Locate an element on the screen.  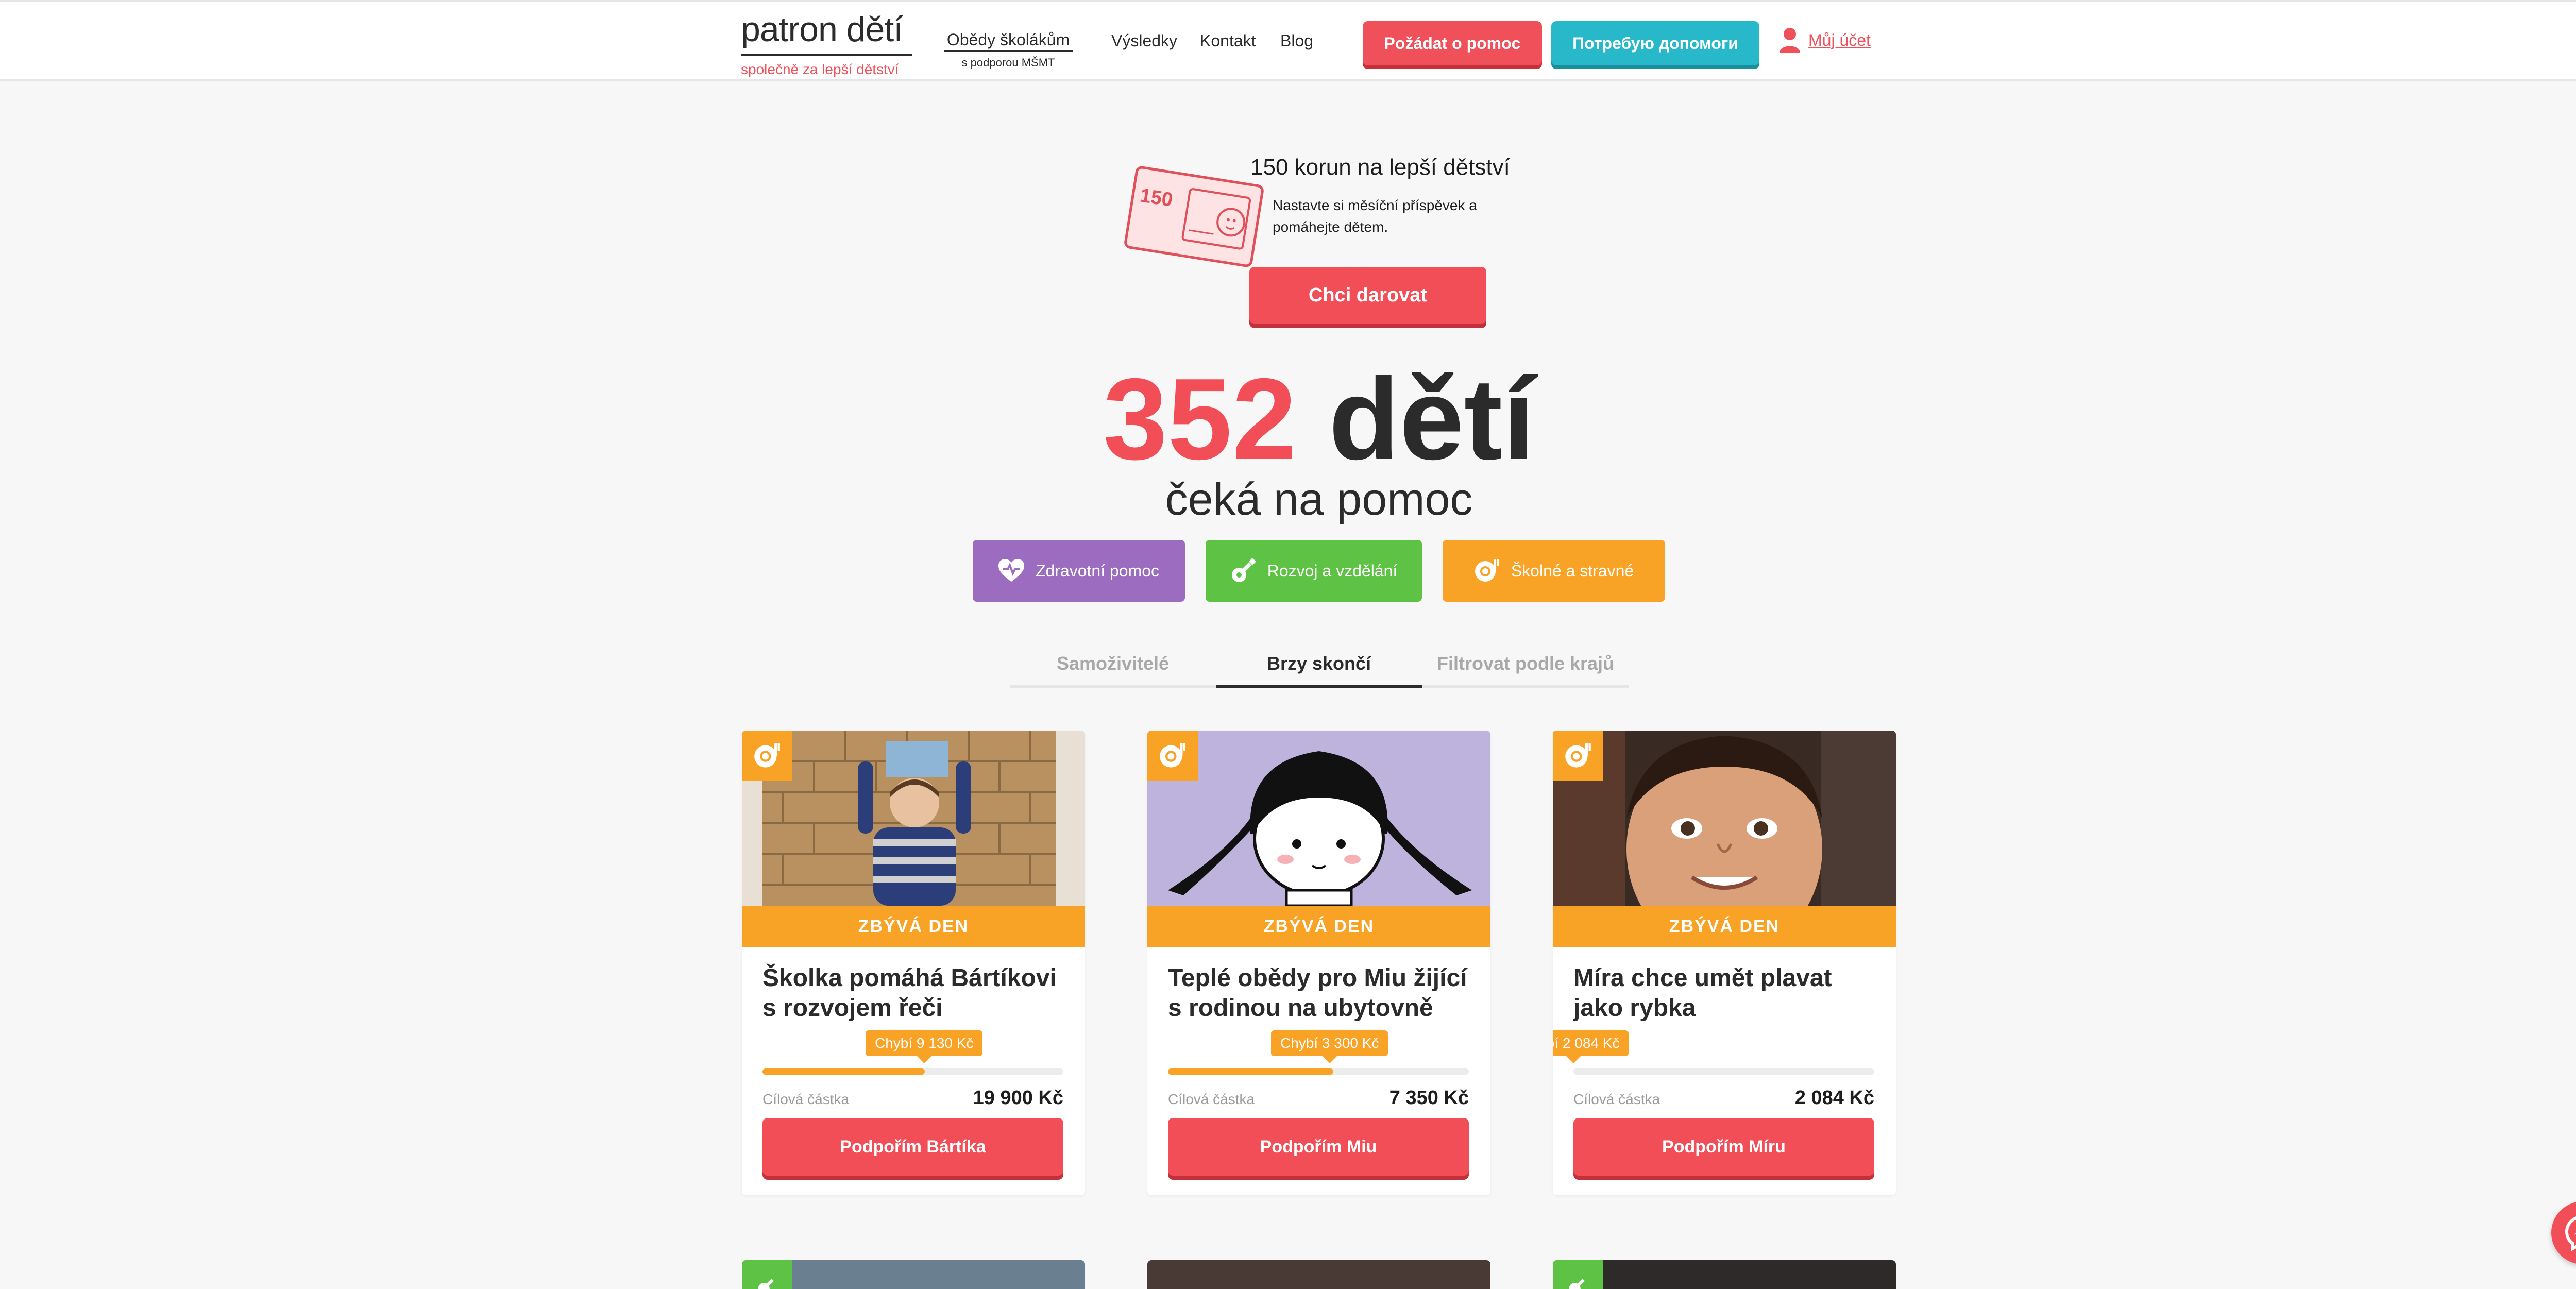
goal-amount: 2 084 Kč is located at coordinates (1834, 1098).